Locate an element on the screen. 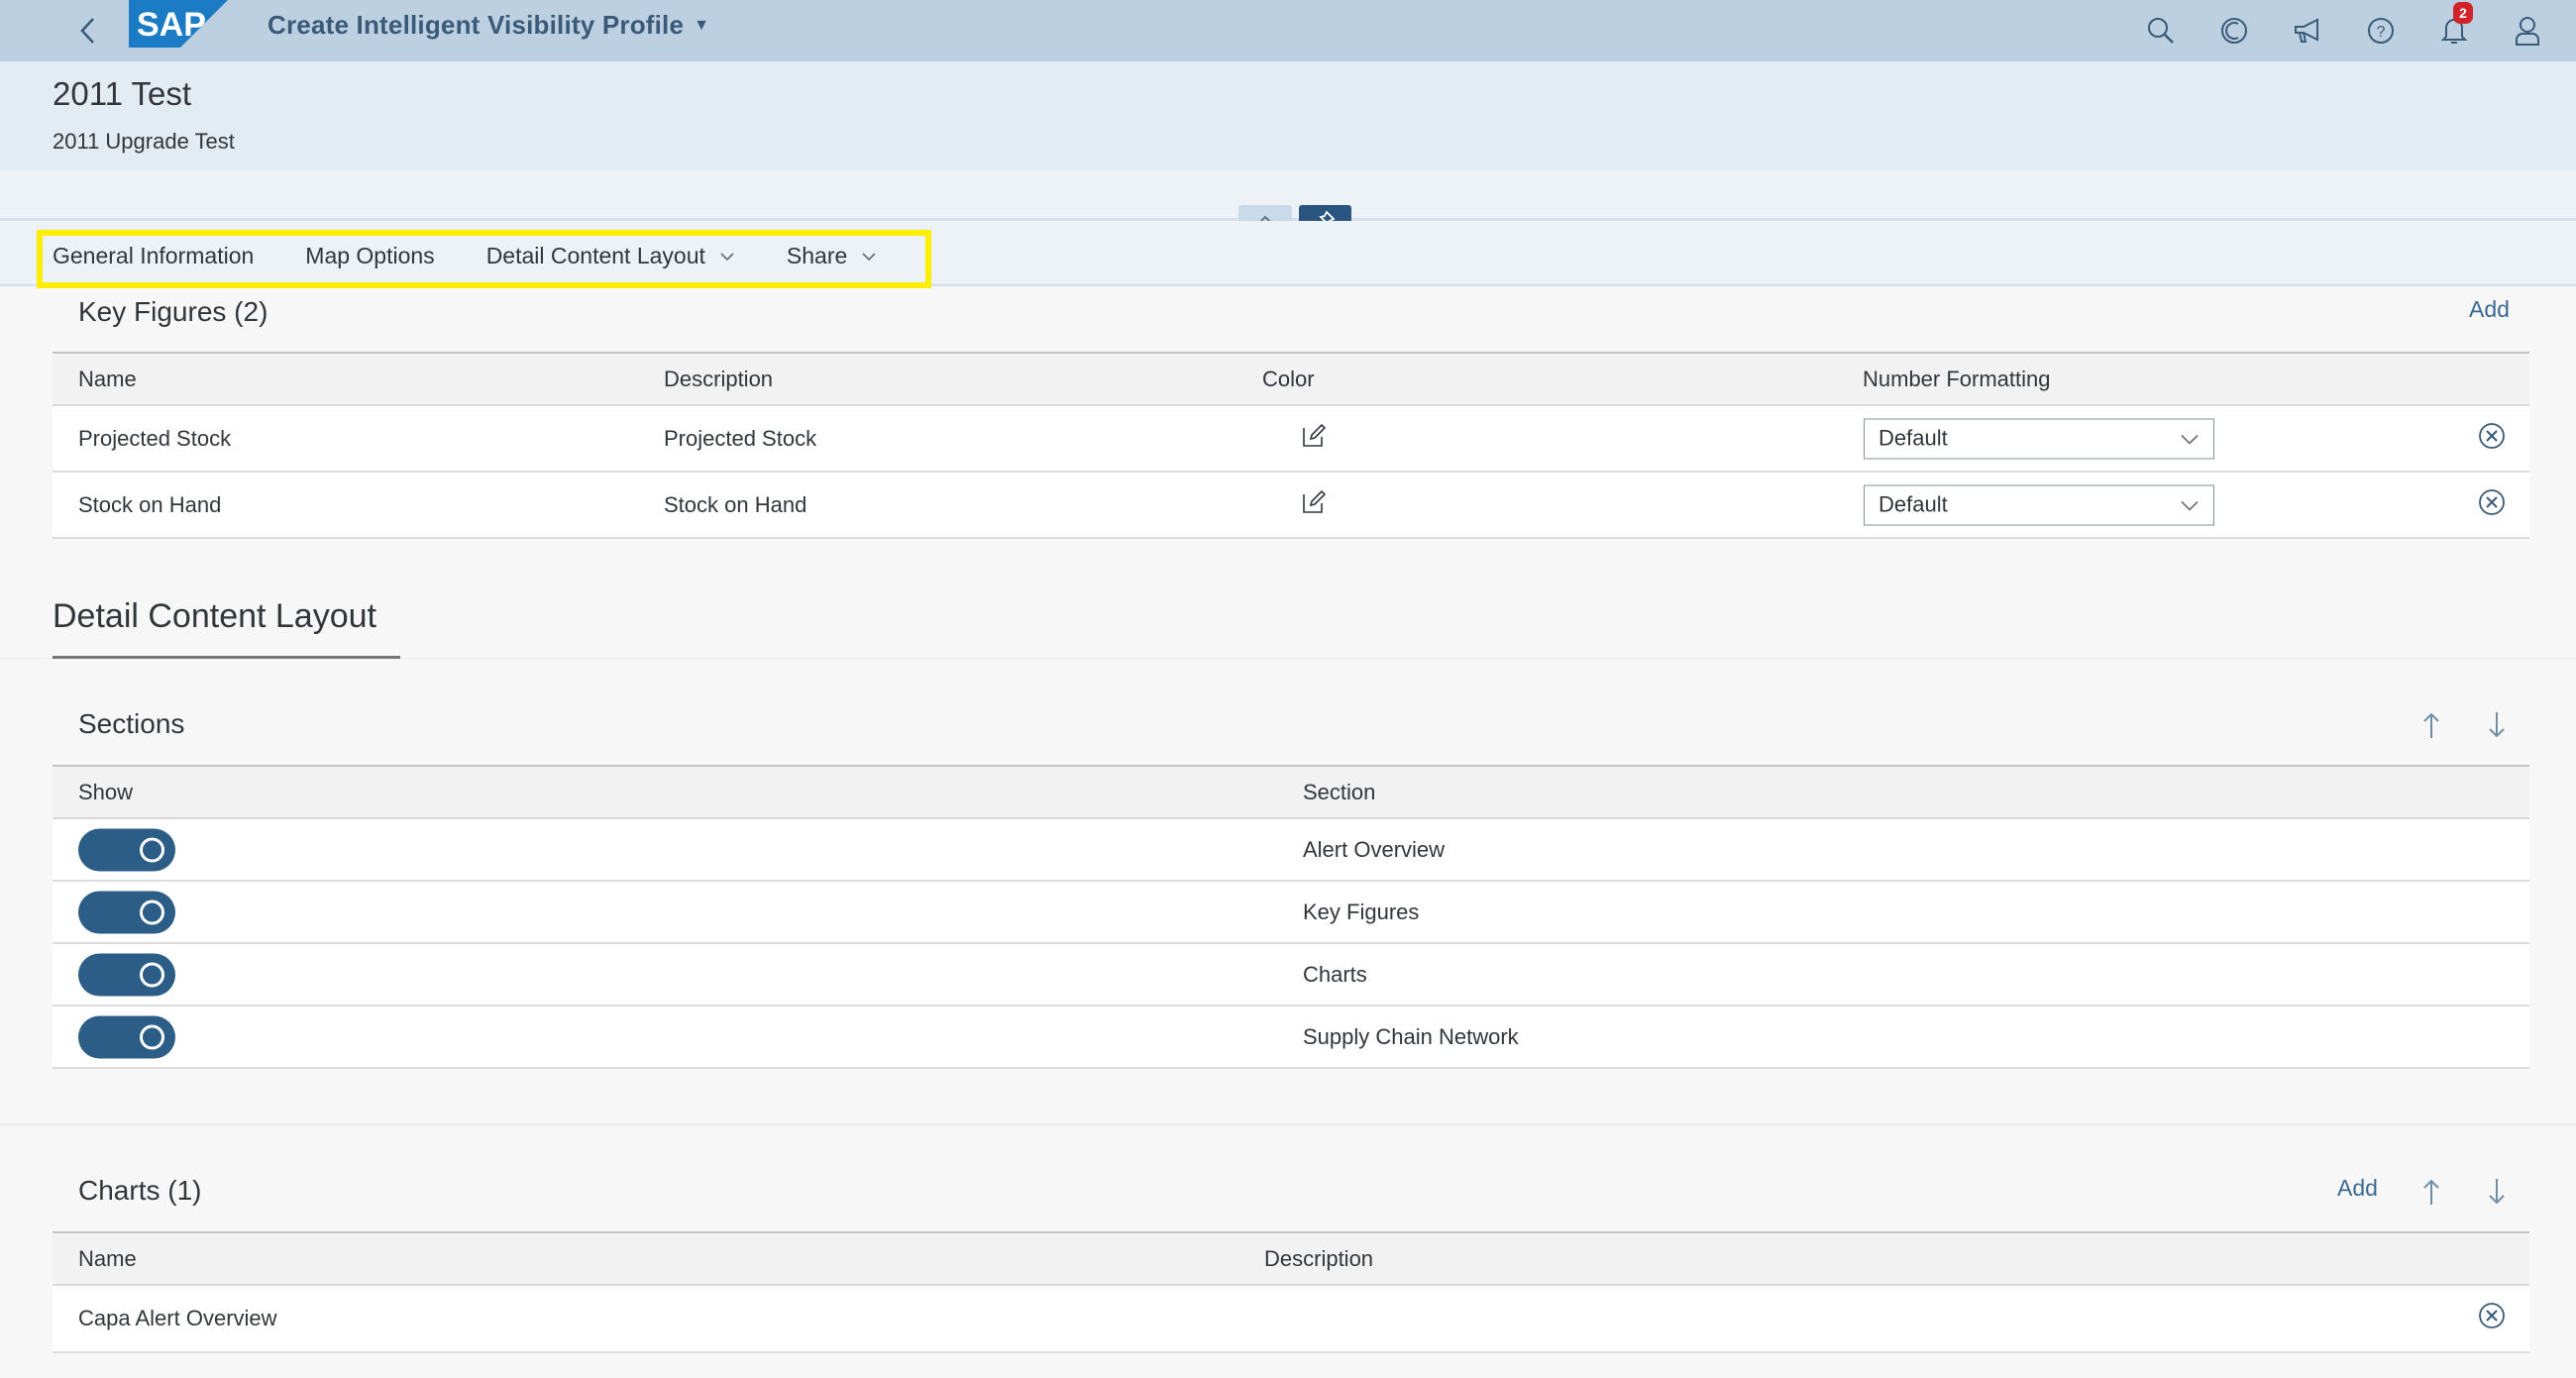  move-chart-down-button is located at coordinates (2497, 1192).